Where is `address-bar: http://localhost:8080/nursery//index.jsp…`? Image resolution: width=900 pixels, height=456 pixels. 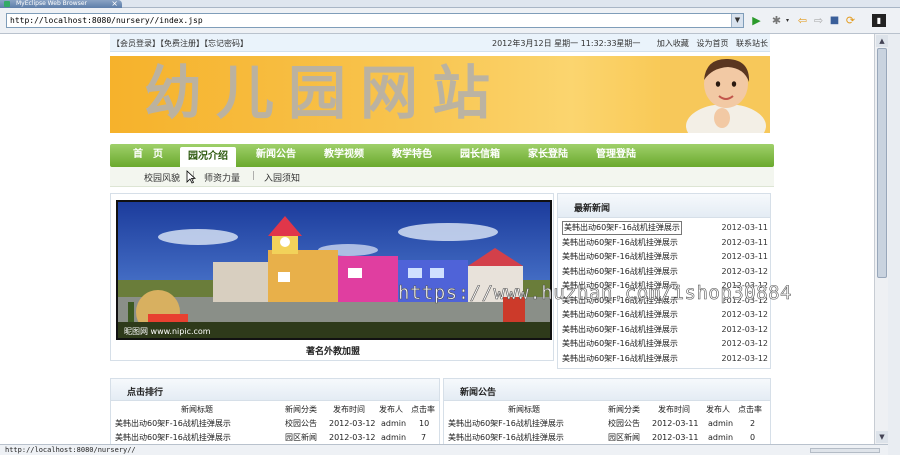
address-bar: http://localhost:8080/nursery//index.jsp… is located at coordinates (375, 20).